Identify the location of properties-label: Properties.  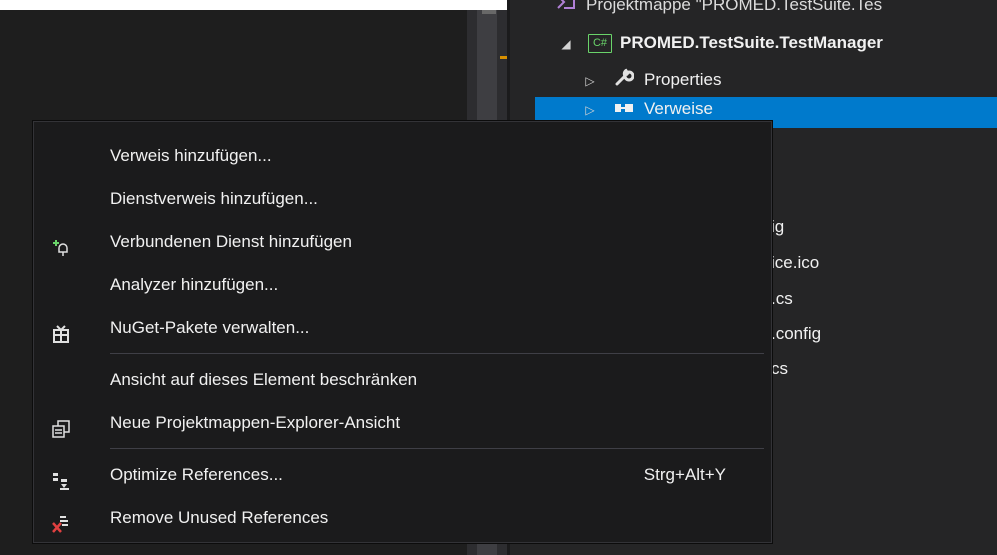
(683, 79).